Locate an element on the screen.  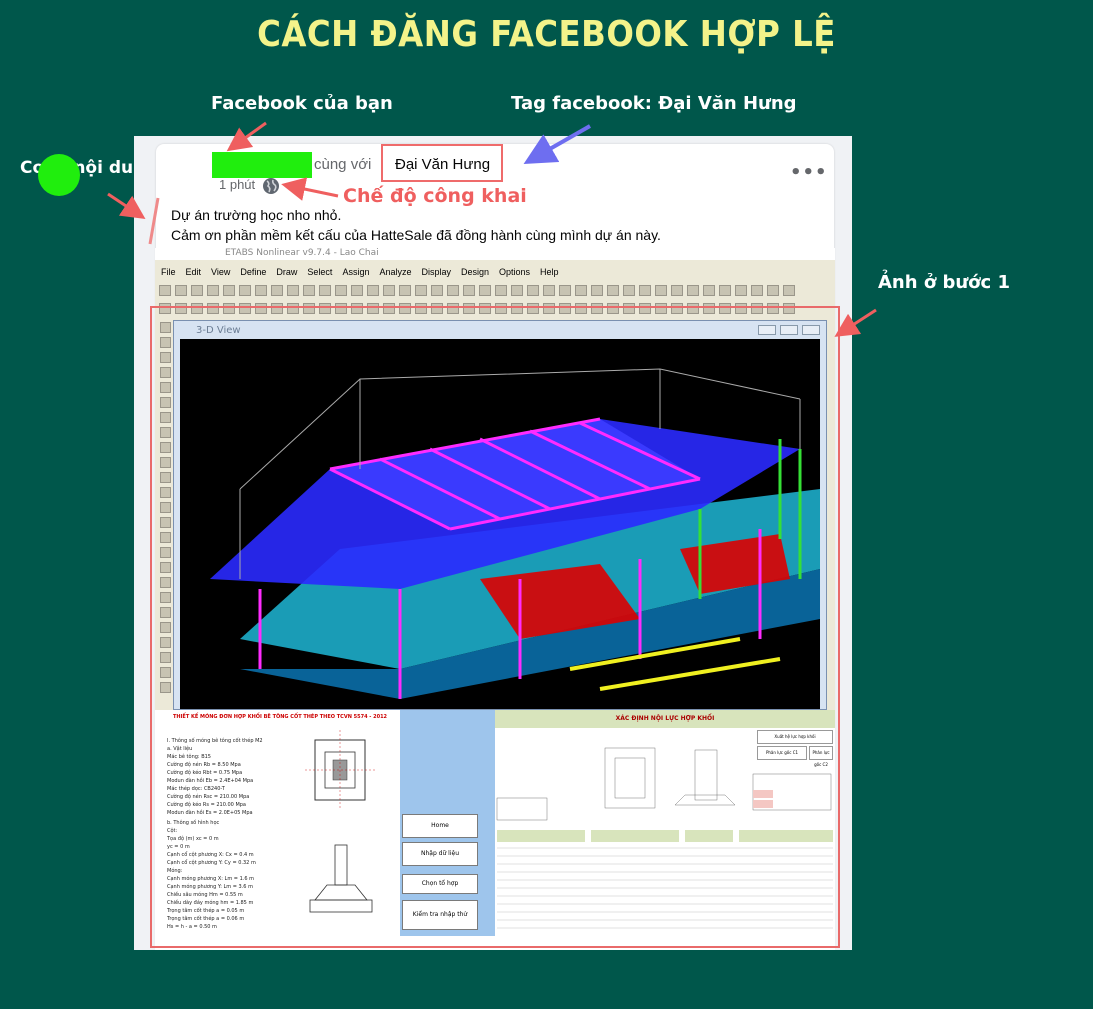
with-text: cùng với is located at coordinates (343, 164).